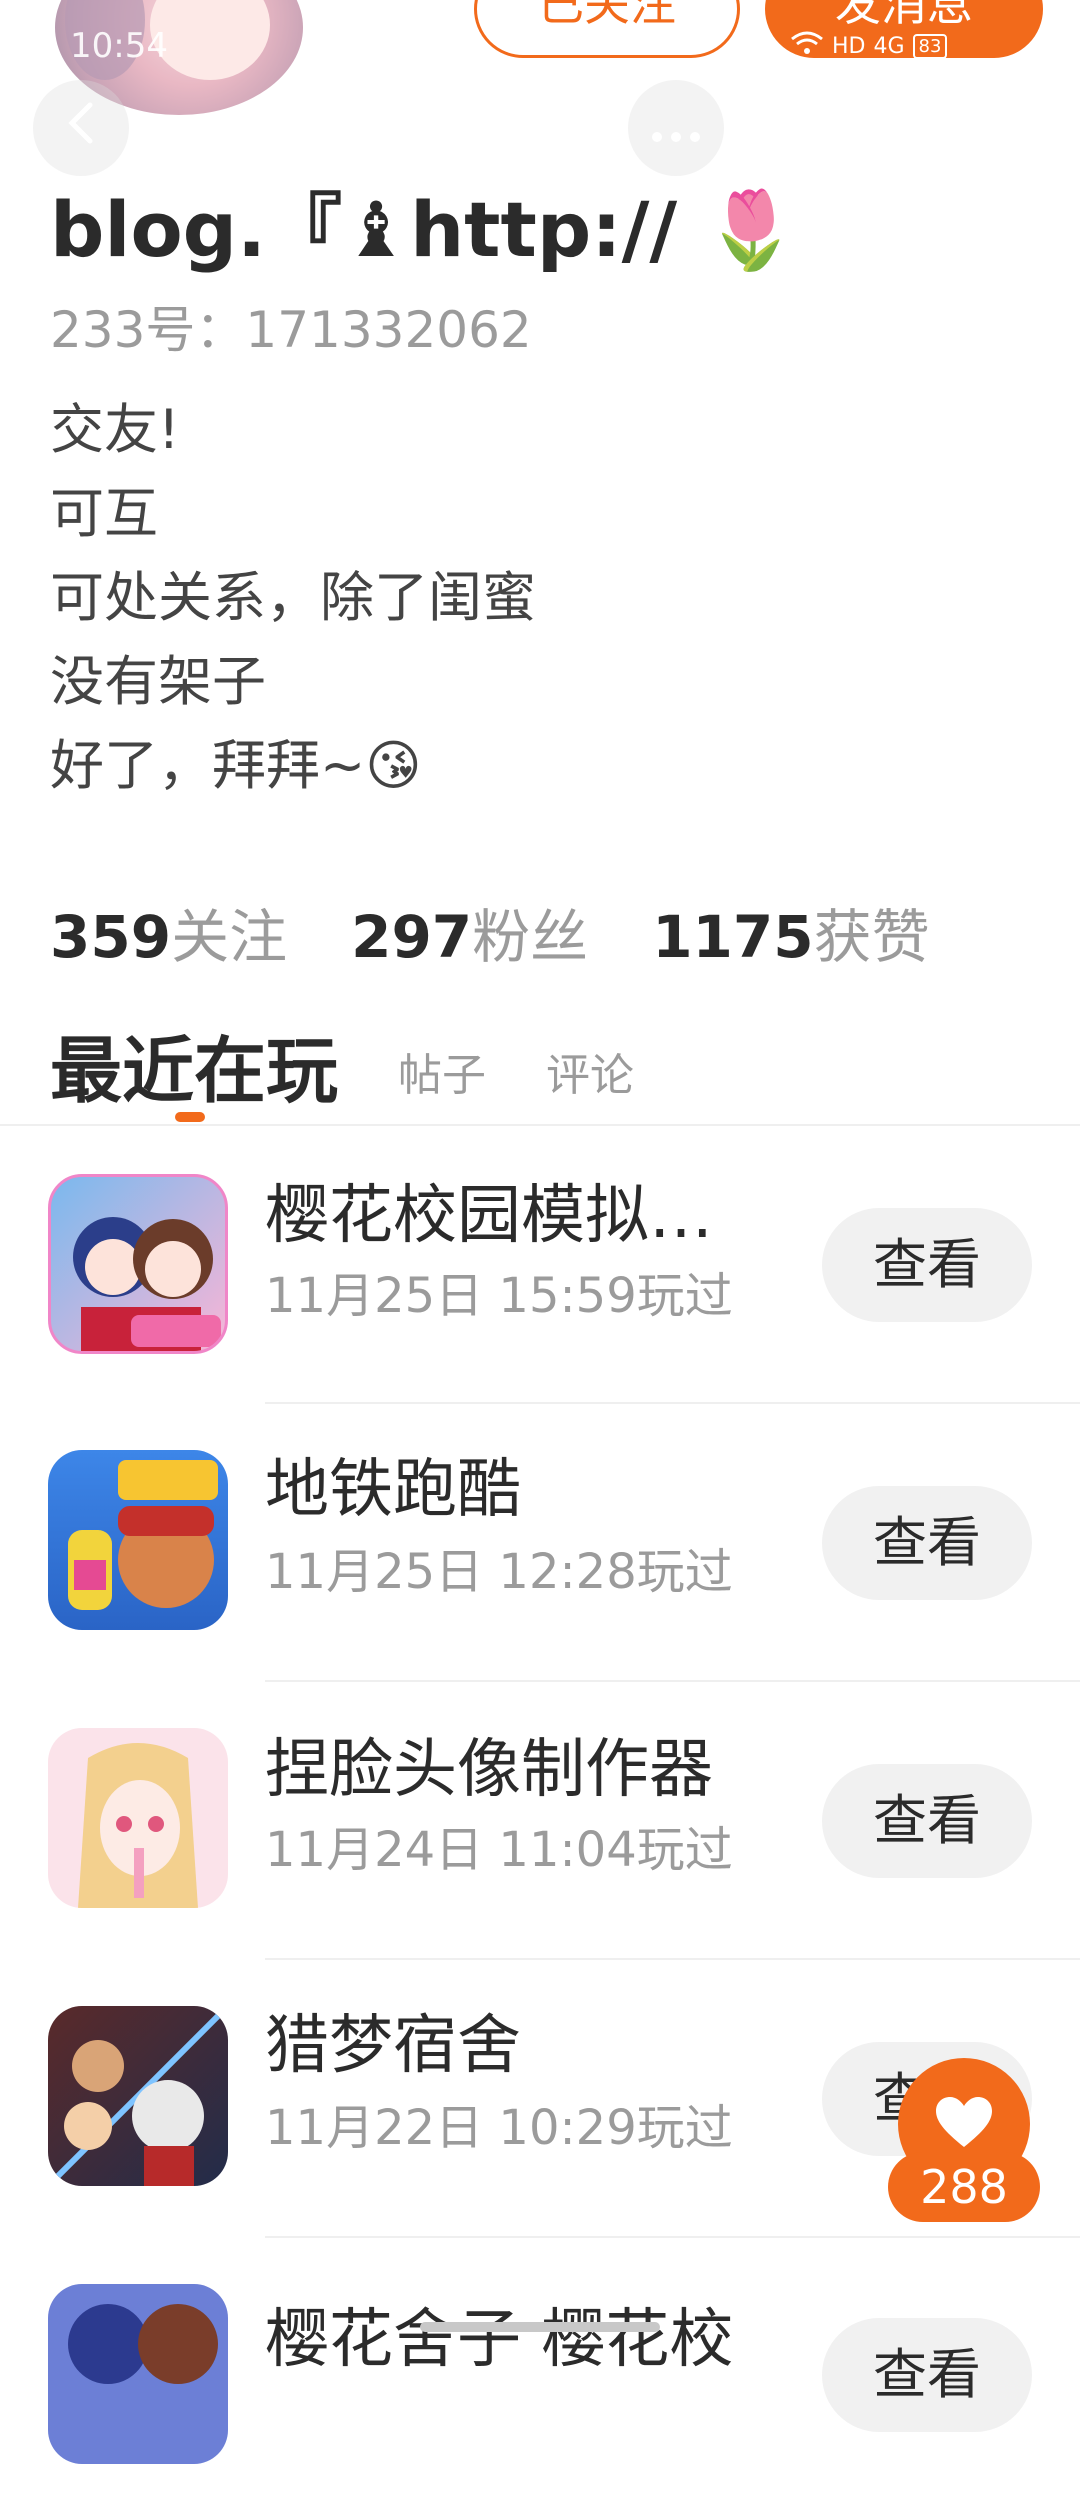  Describe the element at coordinates (393, 1490) in the screenshot. I see `game-name: 地铁跑酷` at that location.